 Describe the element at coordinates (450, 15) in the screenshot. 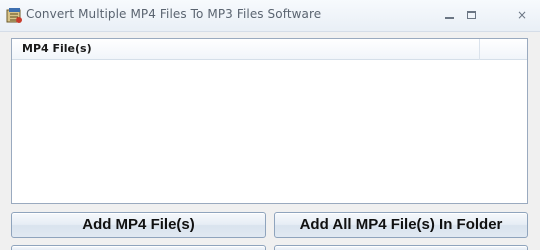

I see `minimize-button` at that location.